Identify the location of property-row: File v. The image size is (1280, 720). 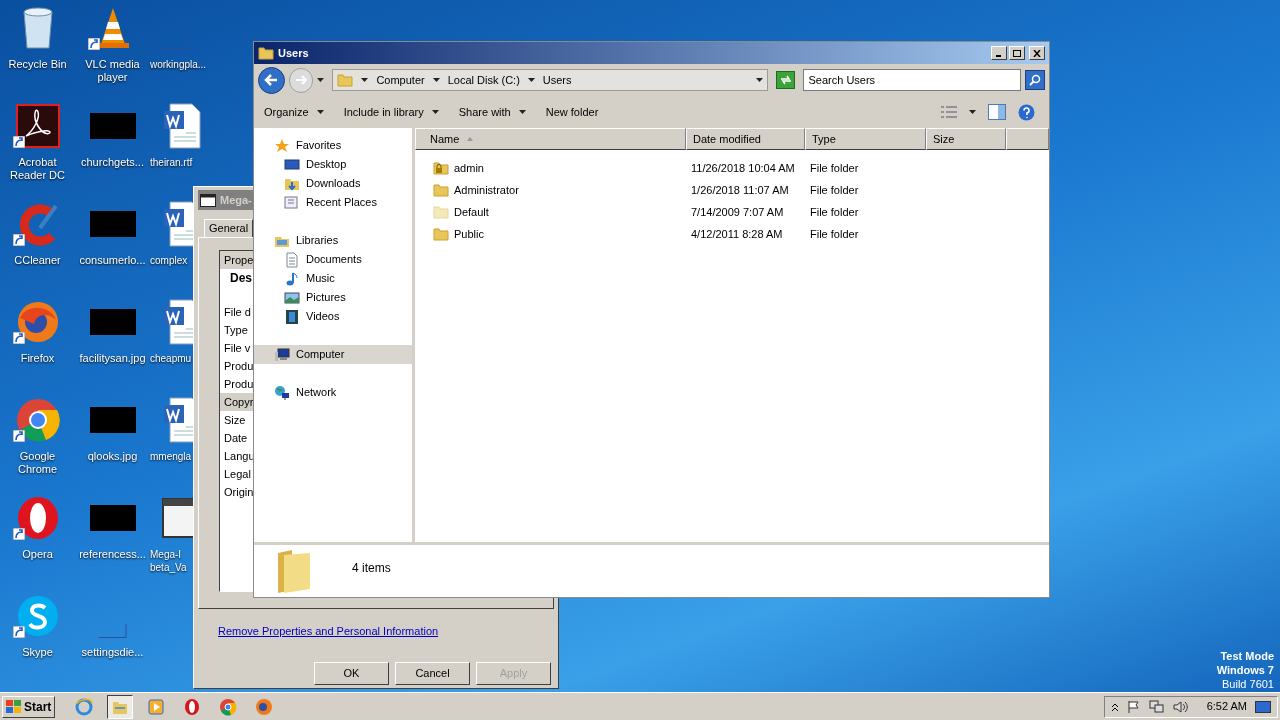
(237, 348).